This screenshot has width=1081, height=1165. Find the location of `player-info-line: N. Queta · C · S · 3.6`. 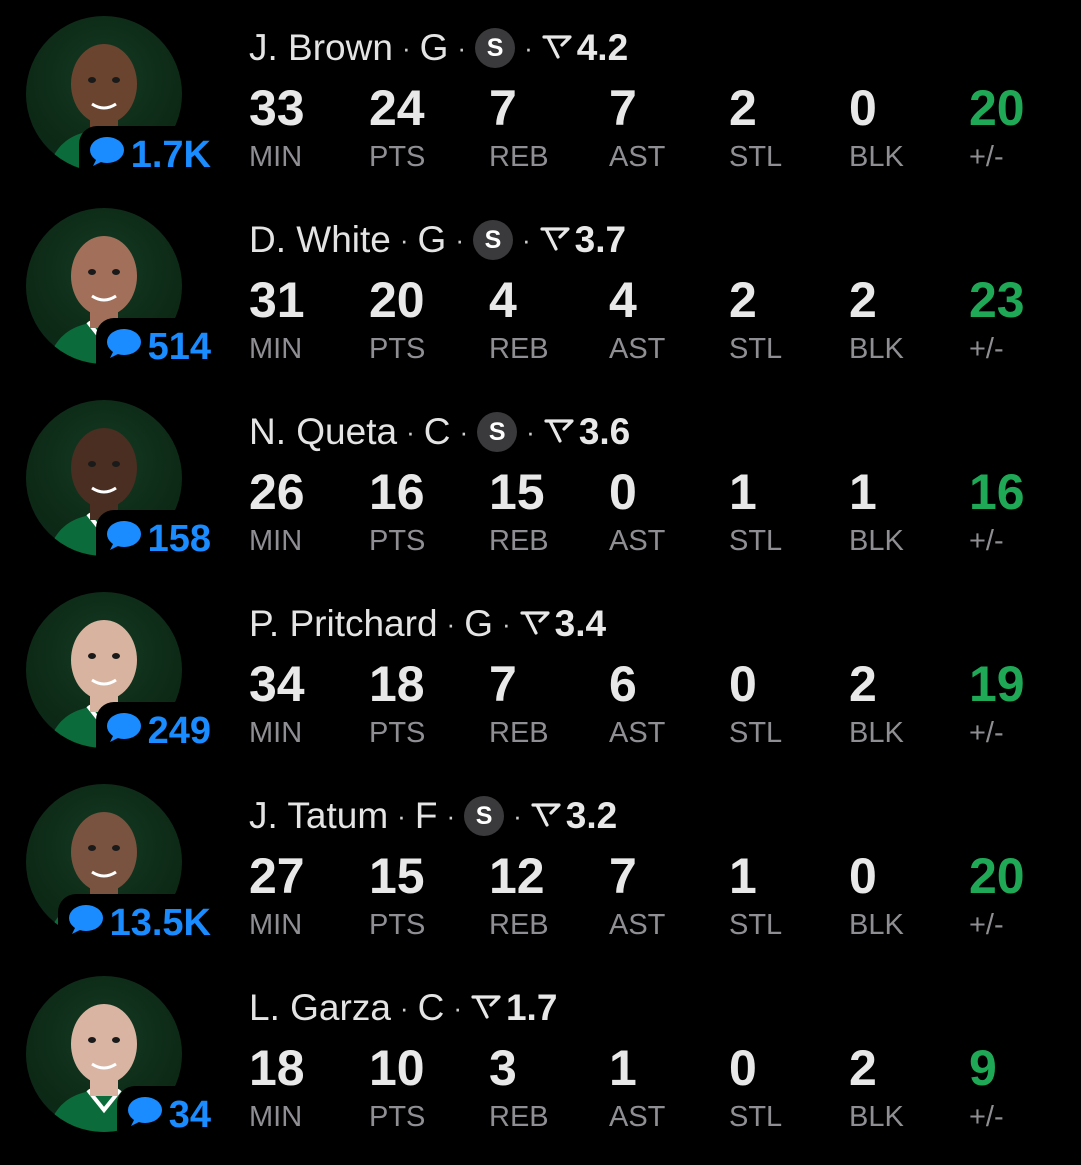

player-info-line: N. Queta · C · S · 3.6 is located at coordinates (439, 432).